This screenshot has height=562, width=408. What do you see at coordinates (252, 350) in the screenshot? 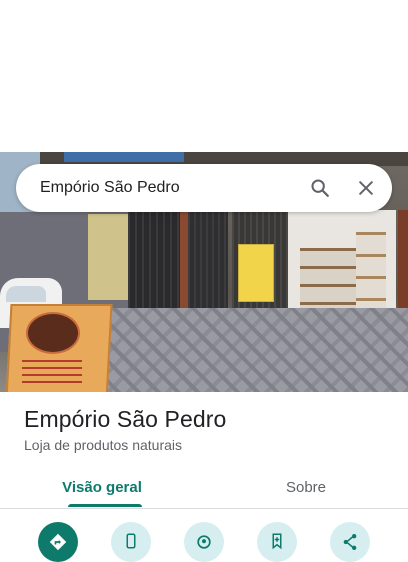
I see `photo-sidewalk` at bounding box center [252, 350].